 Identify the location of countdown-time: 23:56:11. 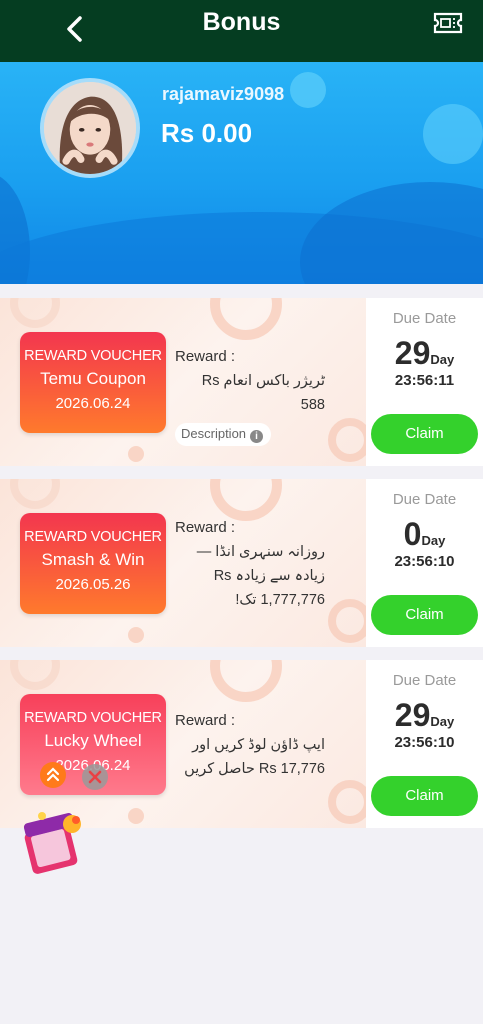
(424, 380).